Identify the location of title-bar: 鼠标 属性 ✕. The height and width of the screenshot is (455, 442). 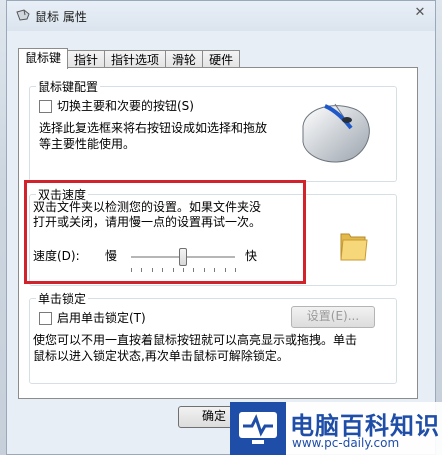
(221, 16).